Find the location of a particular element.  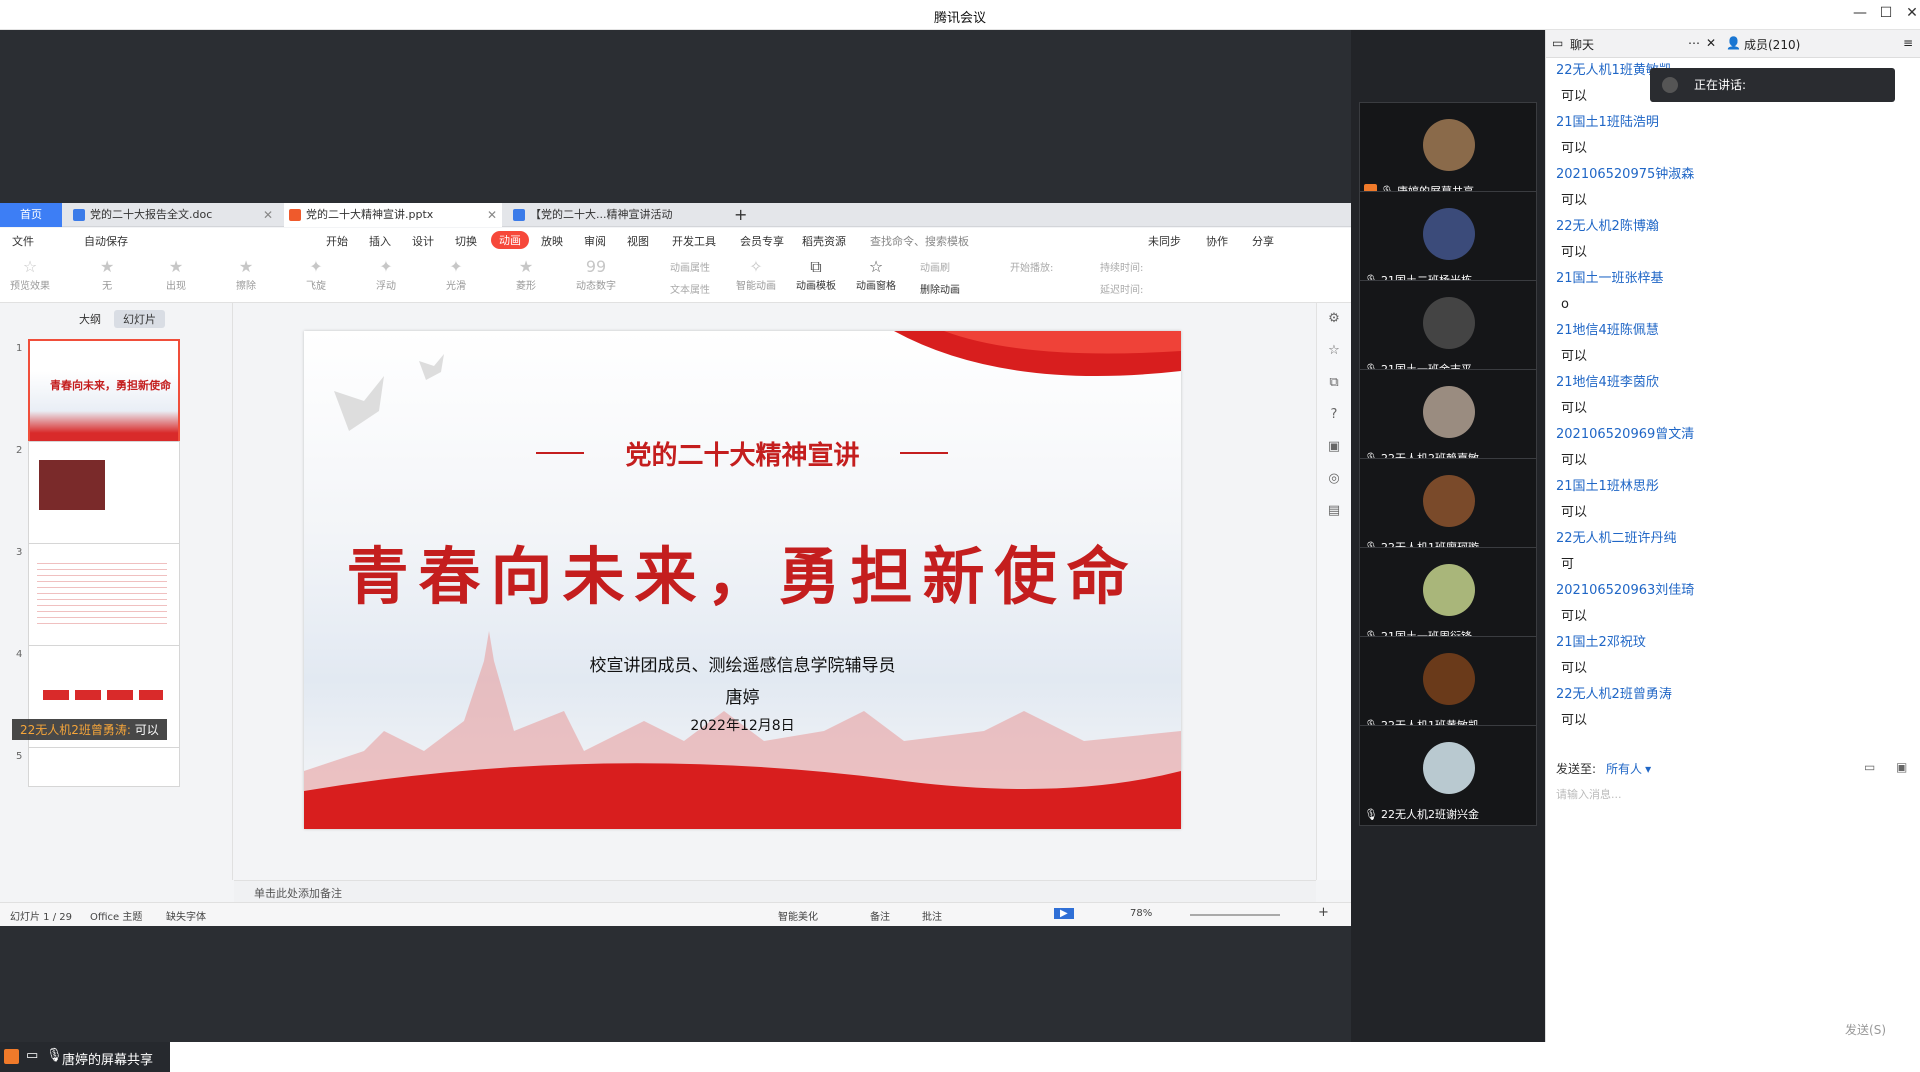

send-button: 发送(S) is located at coordinates (1865, 1029).